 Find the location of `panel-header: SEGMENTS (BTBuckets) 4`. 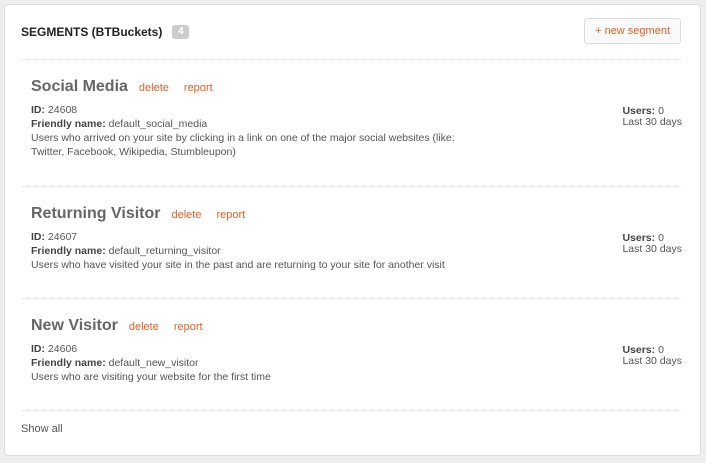

panel-header: SEGMENTS (BTBuckets) 4 is located at coordinates (105, 32).